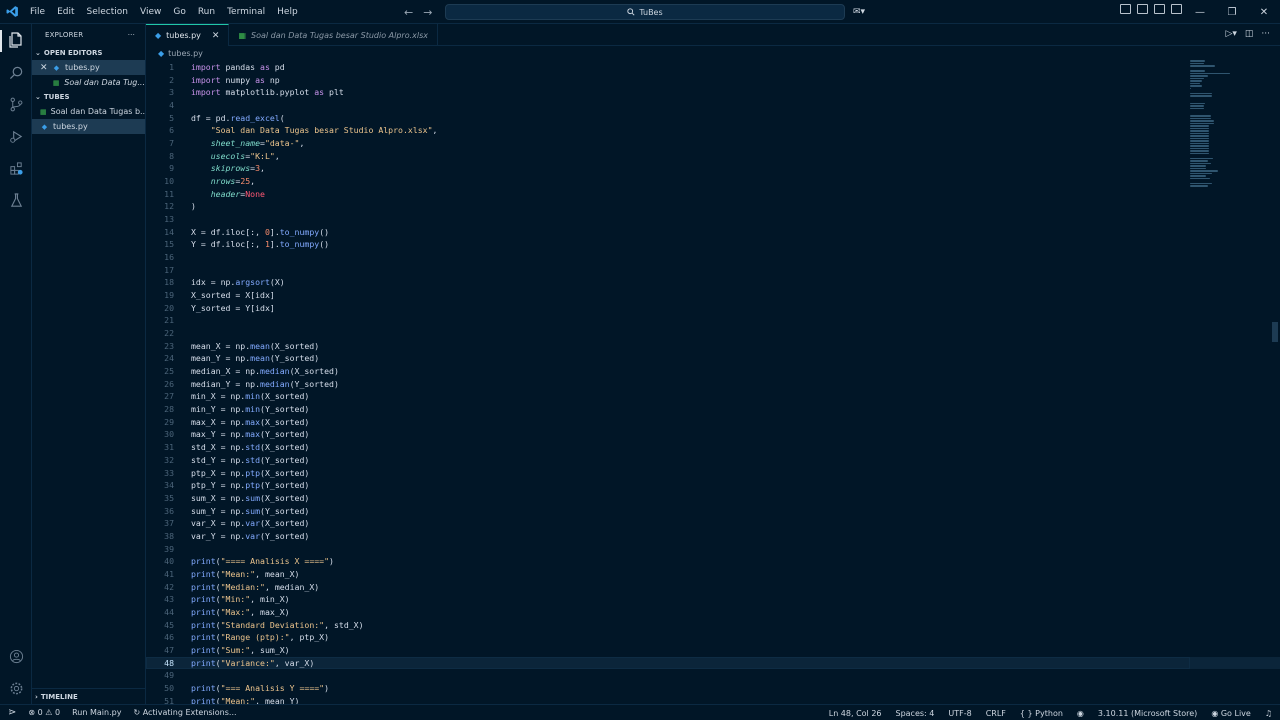 The image size is (1280, 720). What do you see at coordinates (713, 232) in the screenshot?
I see `code-line: 14 X = df.iloc[:, 0].to_numpy()` at bounding box center [713, 232].